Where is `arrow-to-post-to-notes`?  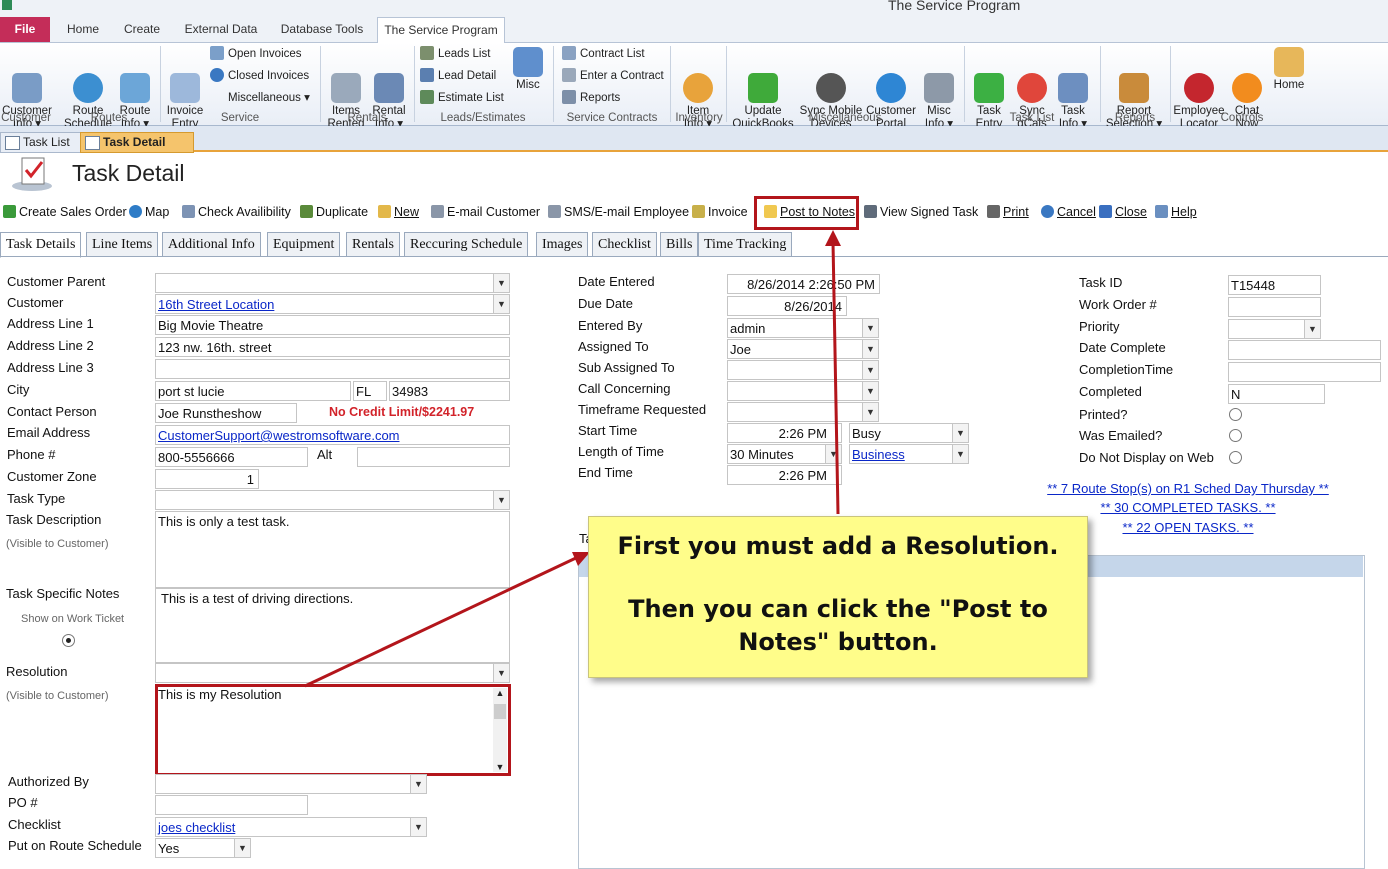 arrow-to-post-to-notes is located at coordinates (835, 378).